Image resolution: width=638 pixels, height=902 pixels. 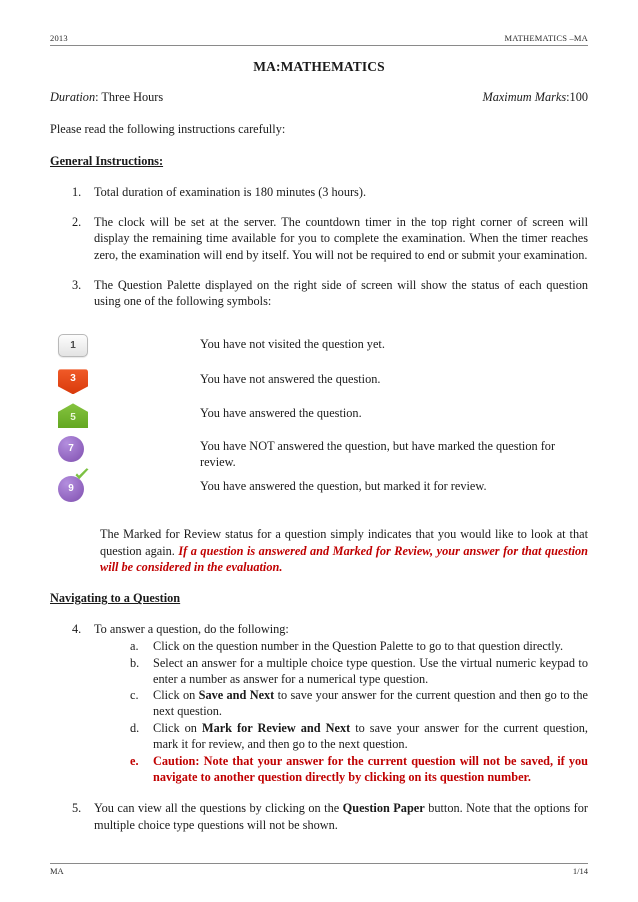 What do you see at coordinates (319, 66) in the screenshot?
I see `page-title: MA:MATHEMATICS` at bounding box center [319, 66].